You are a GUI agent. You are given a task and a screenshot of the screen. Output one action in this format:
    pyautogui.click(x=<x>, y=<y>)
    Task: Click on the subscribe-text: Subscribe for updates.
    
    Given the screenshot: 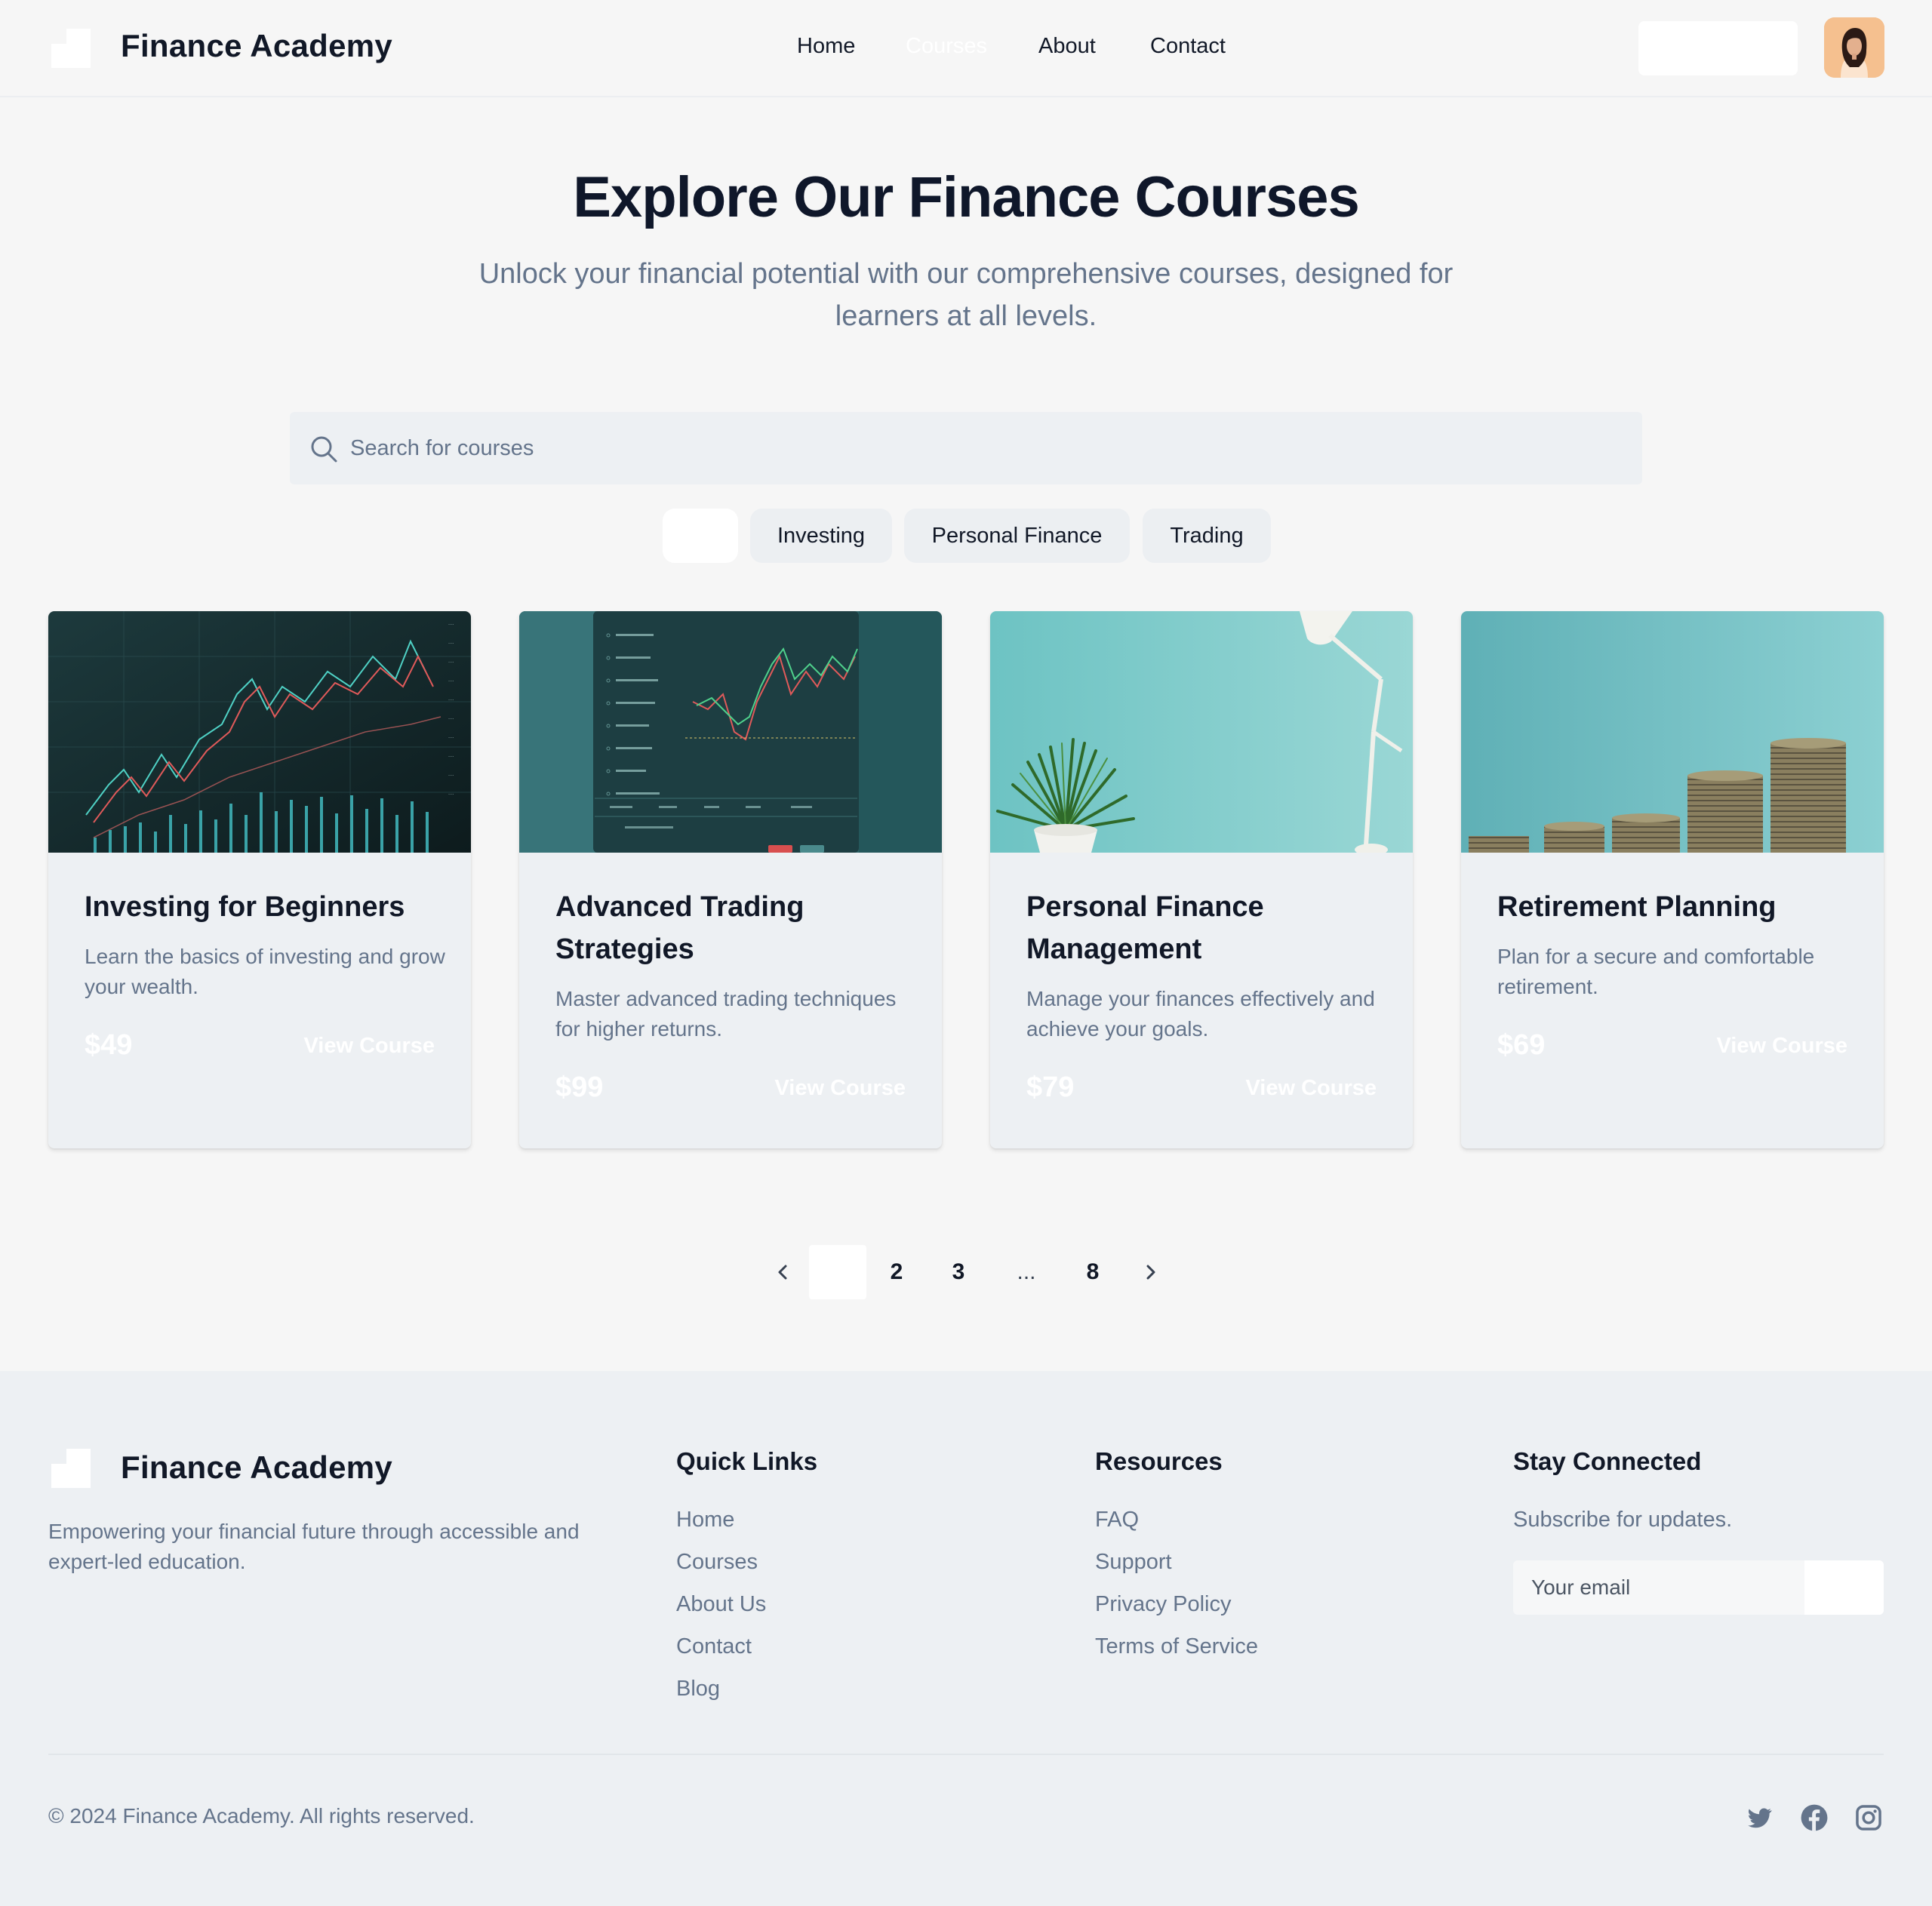 What is the action you would take?
    pyautogui.click(x=1623, y=1520)
    